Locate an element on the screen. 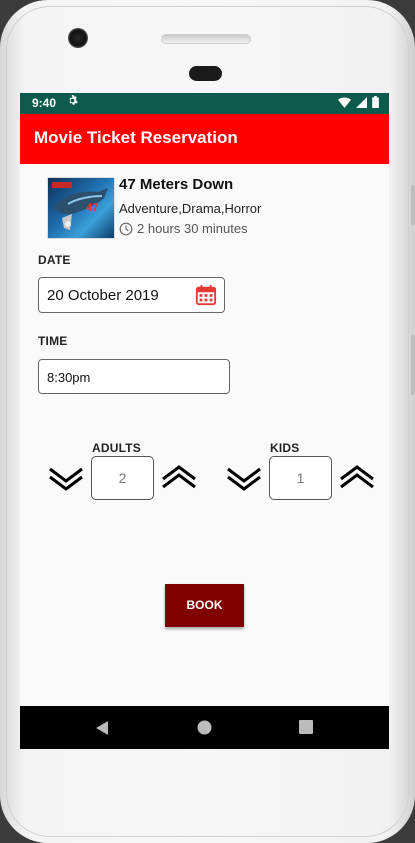 The height and width of the screenshot is (843, 415). earpiece-speaker is located at coordinates (206, 39).